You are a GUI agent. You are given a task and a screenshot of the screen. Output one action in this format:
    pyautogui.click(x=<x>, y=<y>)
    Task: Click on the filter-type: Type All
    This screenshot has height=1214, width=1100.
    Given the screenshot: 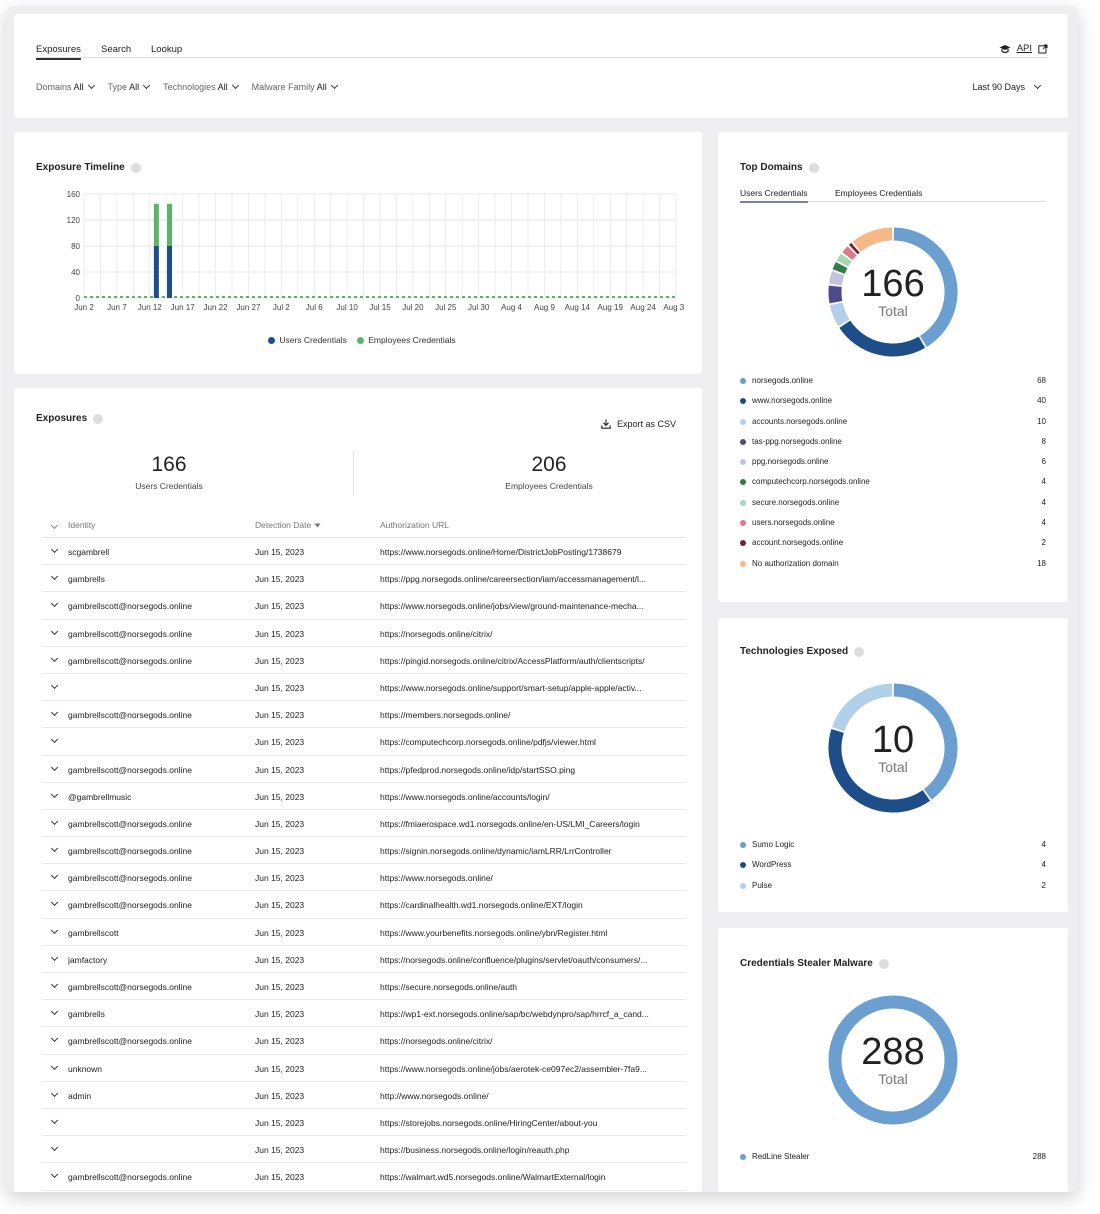 What is the action you would take?
    pyautogui.click(x=129, y=86)
    